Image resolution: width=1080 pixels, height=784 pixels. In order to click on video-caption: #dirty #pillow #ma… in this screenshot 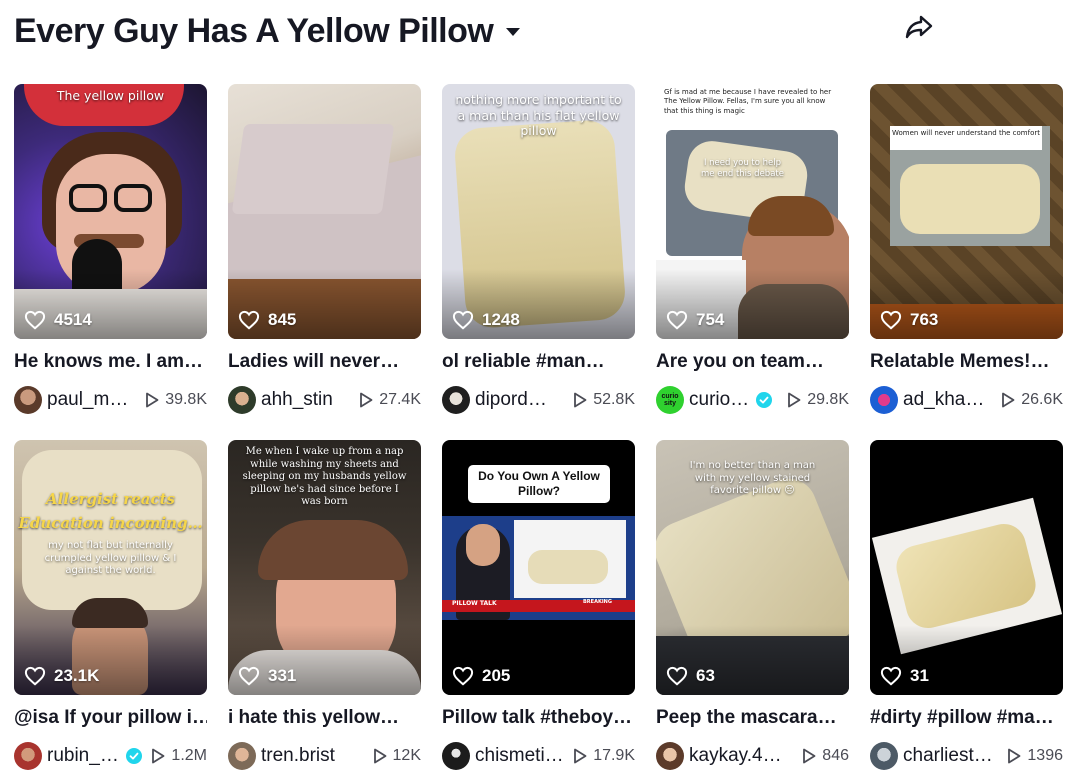, I will do `click(966, 718)`.